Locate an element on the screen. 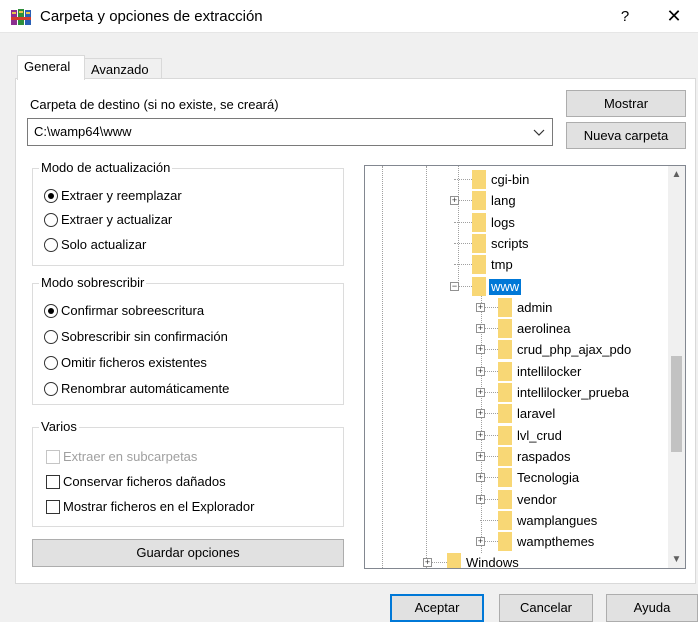 The height and width of the screenshot is (622, 698). tree-item-label: Tecnologia is located at coordinates (548, 478).